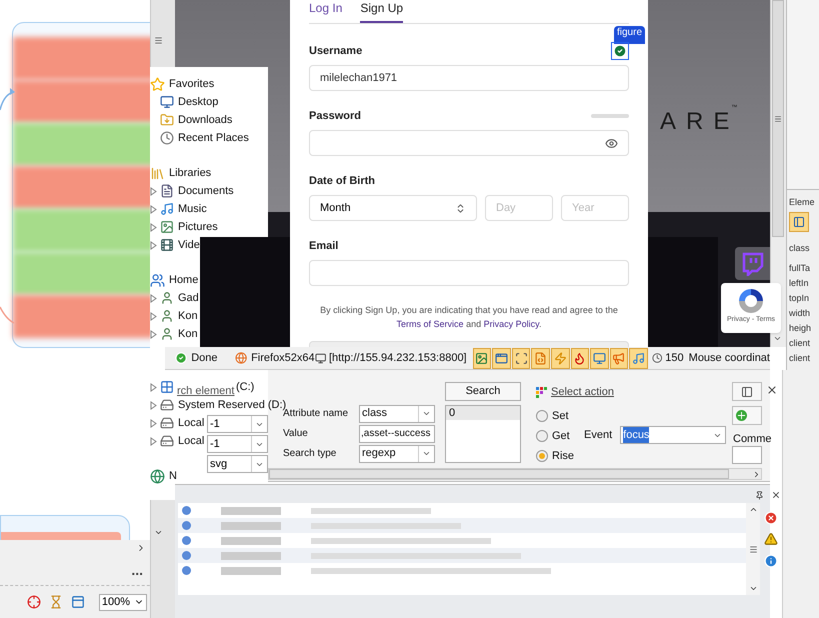 This screenshot has width=819, height=618. What do you see at coordinates (673, 435) in the screenshot?
I see `event-select: focus` at bounding box center [673, 435].